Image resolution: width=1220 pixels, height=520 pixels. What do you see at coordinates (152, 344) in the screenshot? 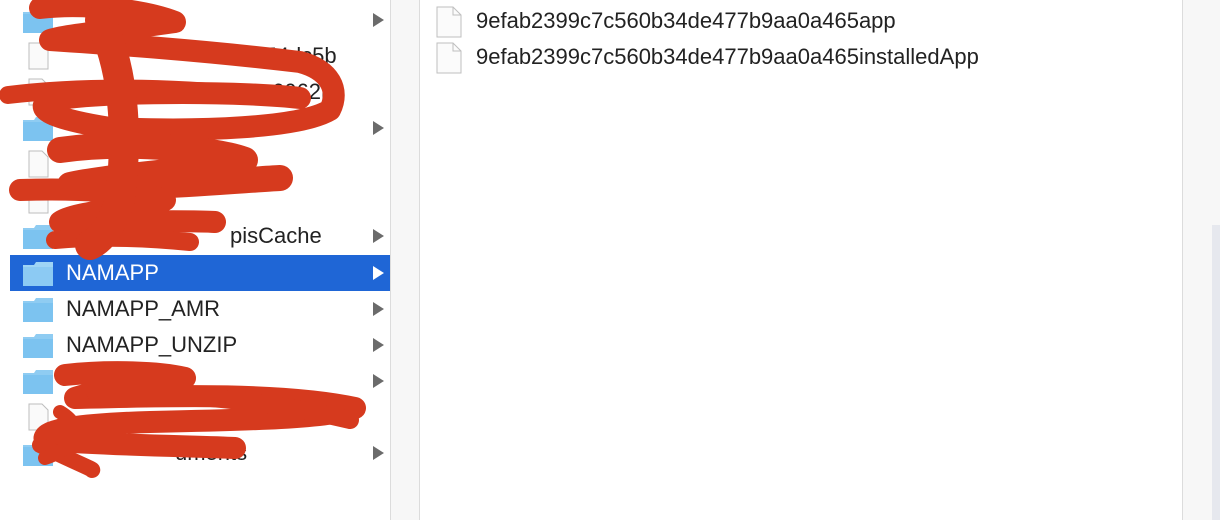
I see `item-label: NAMAPP_UNZIP` at bounding box center [152, 344].